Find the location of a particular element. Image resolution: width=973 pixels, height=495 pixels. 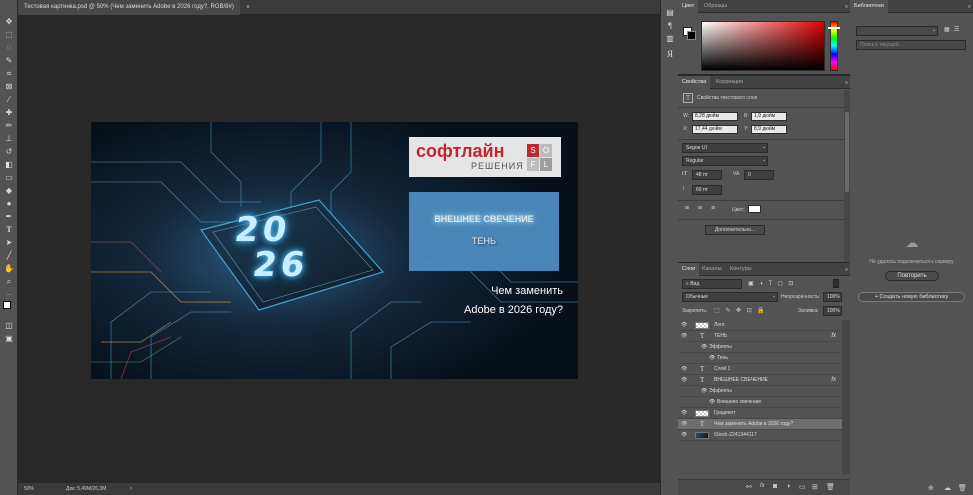

crop-tool-icon: ⌗ is located at coordinates (9, 73).